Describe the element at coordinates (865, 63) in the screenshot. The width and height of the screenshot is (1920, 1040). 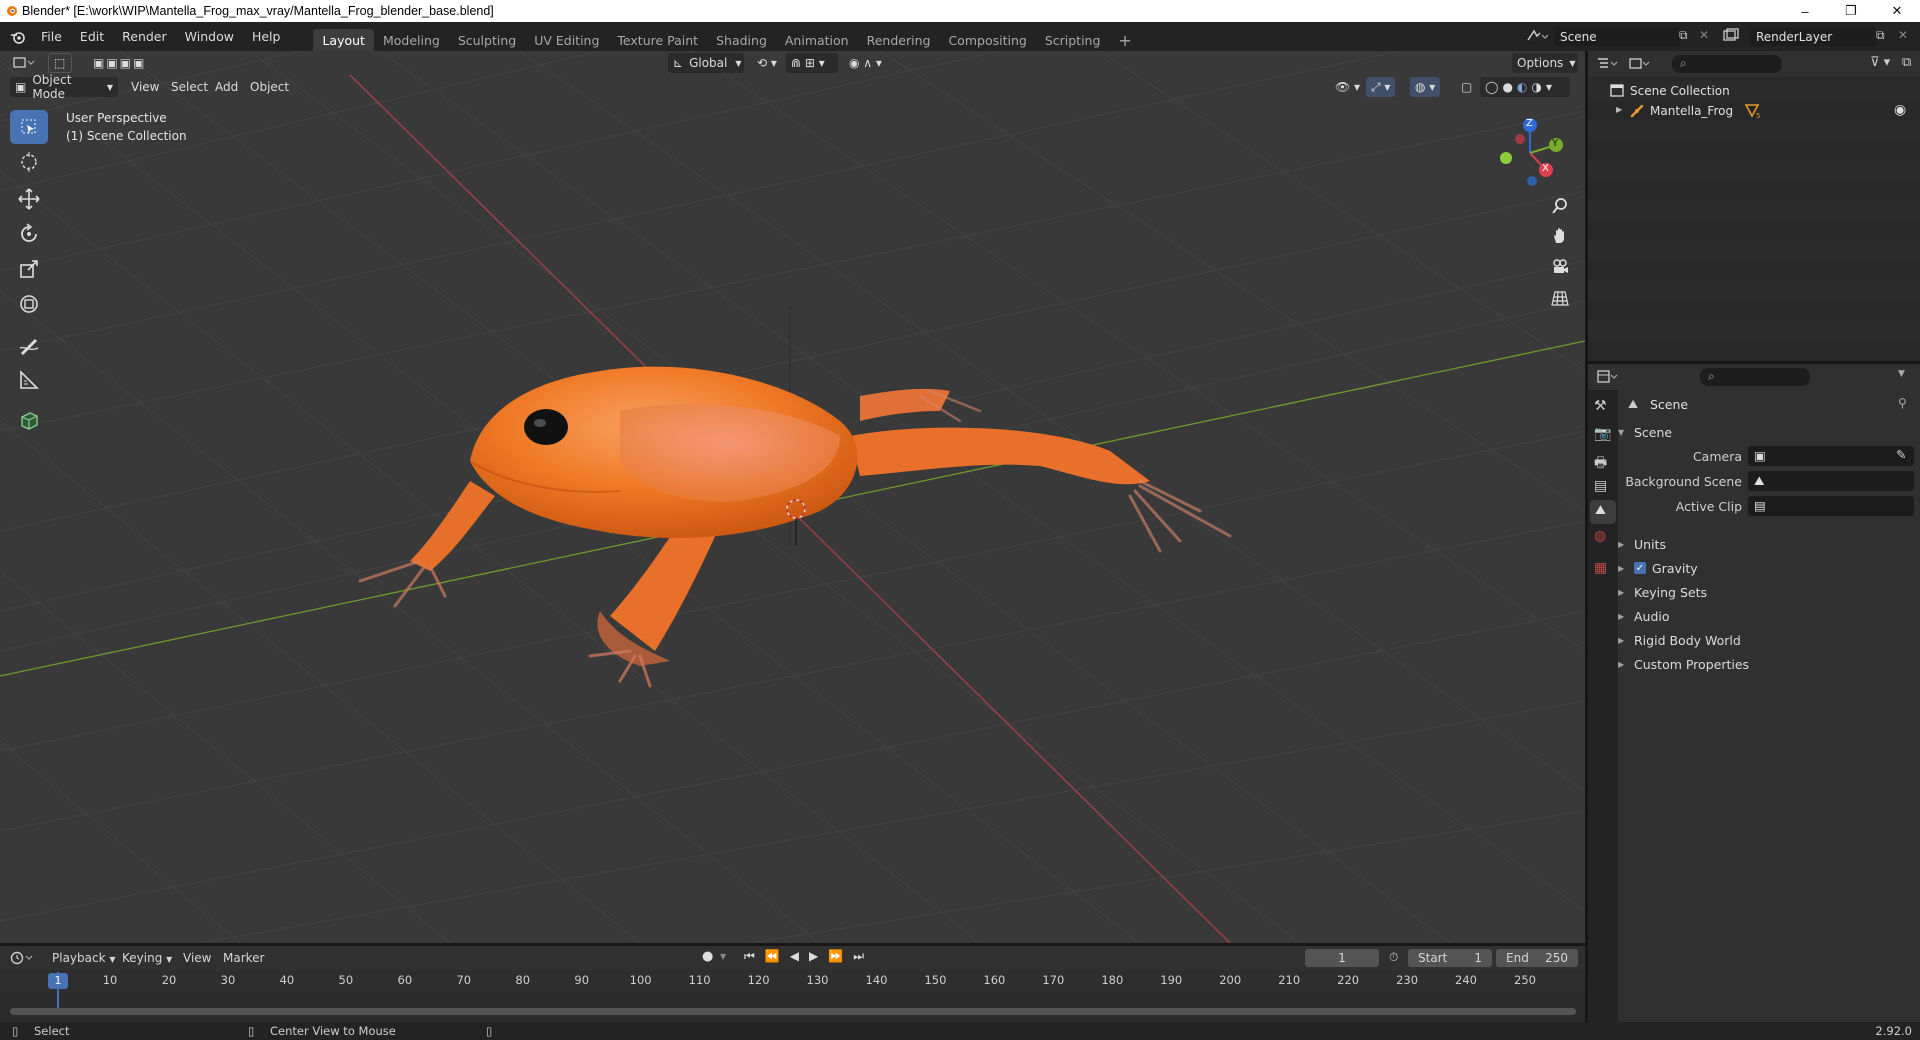
I see `proportional-edit-icon: ◉ ∧ ▾` at that location.